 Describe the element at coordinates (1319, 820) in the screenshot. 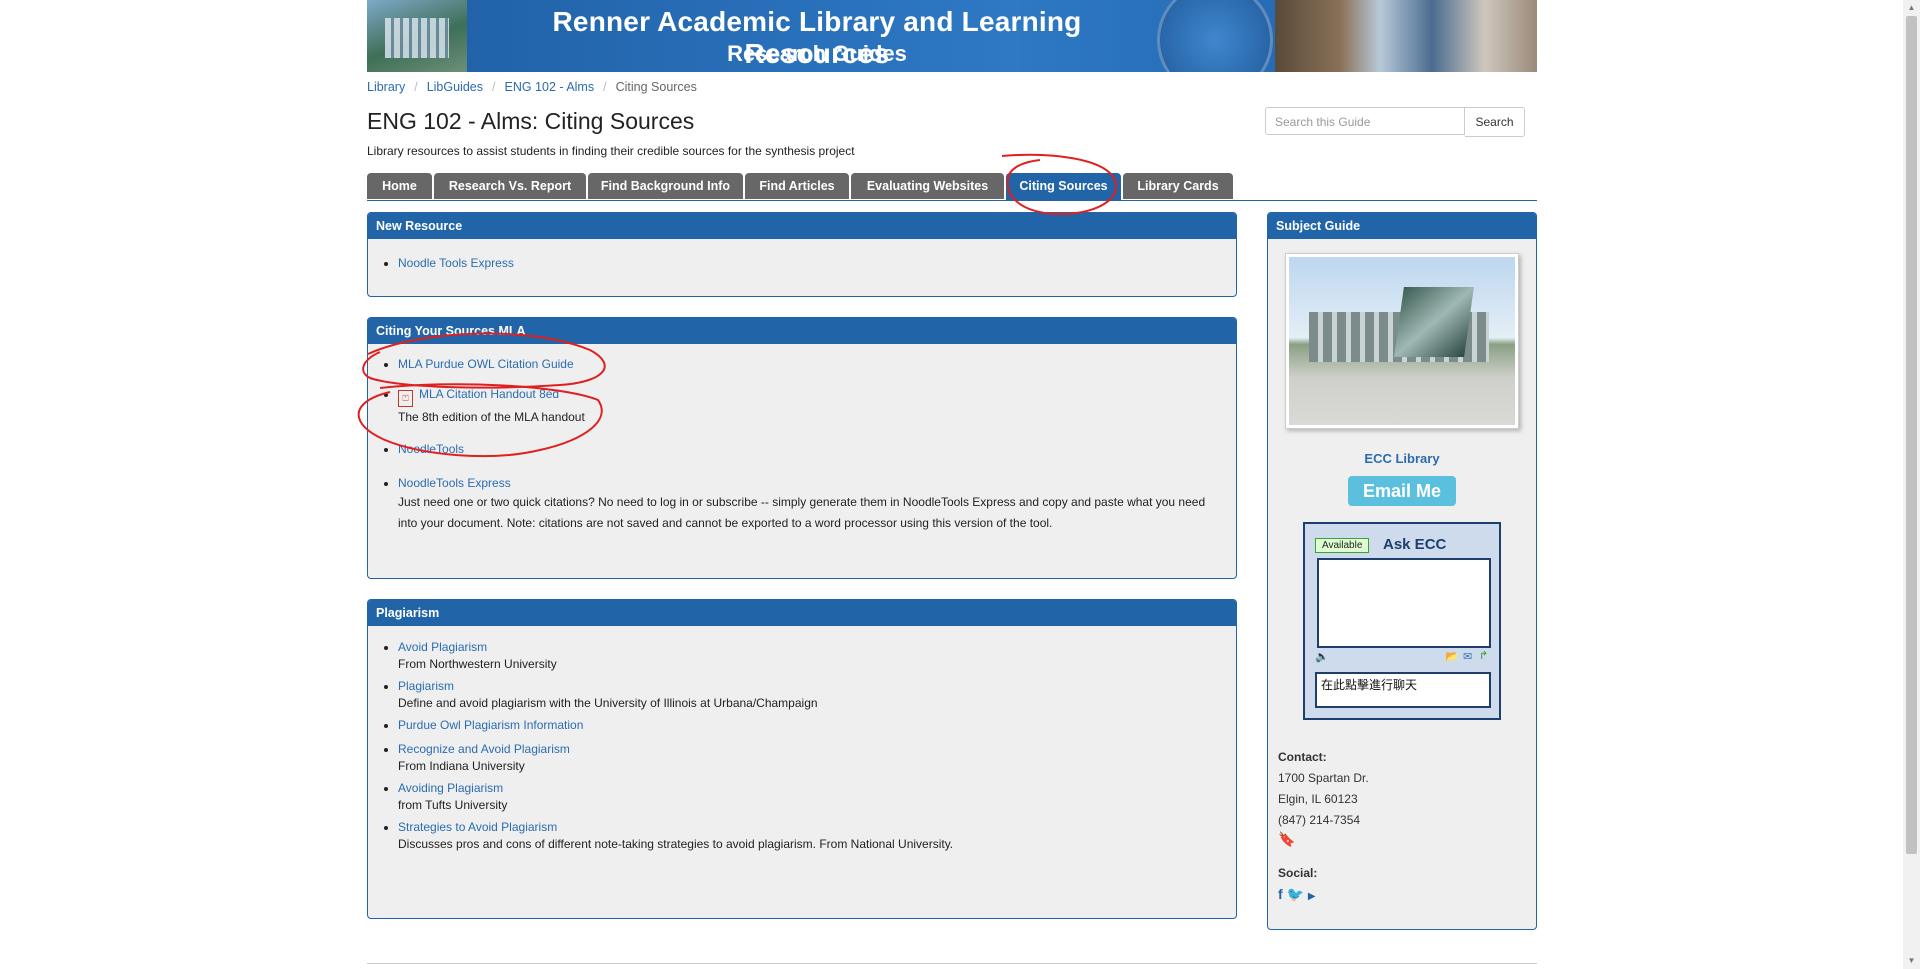

I see `phone-number: (847) 214-7354` at that location.